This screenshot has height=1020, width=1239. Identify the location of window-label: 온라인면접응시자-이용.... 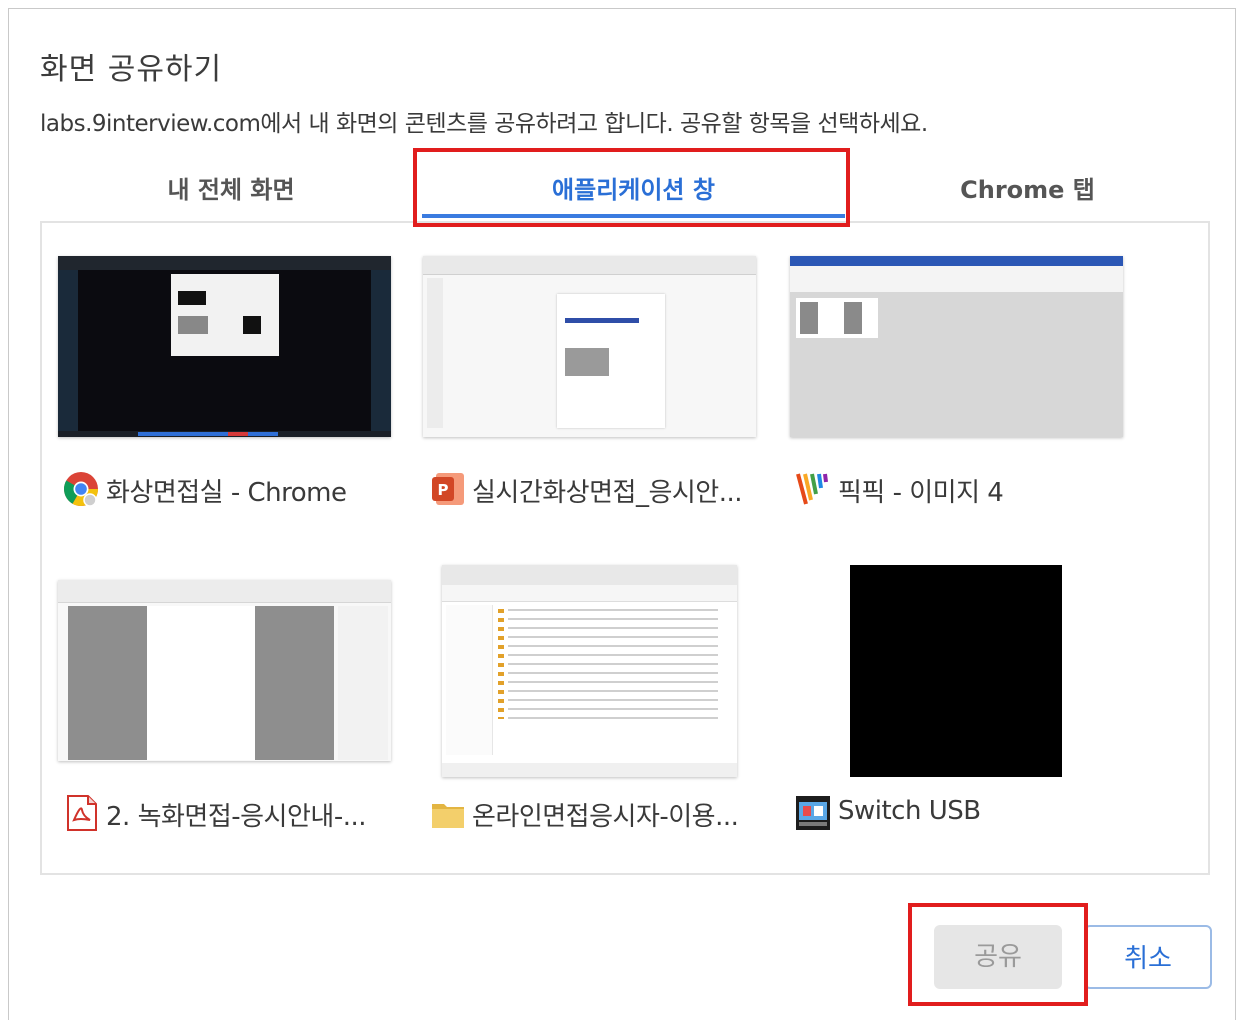
(605, 817).